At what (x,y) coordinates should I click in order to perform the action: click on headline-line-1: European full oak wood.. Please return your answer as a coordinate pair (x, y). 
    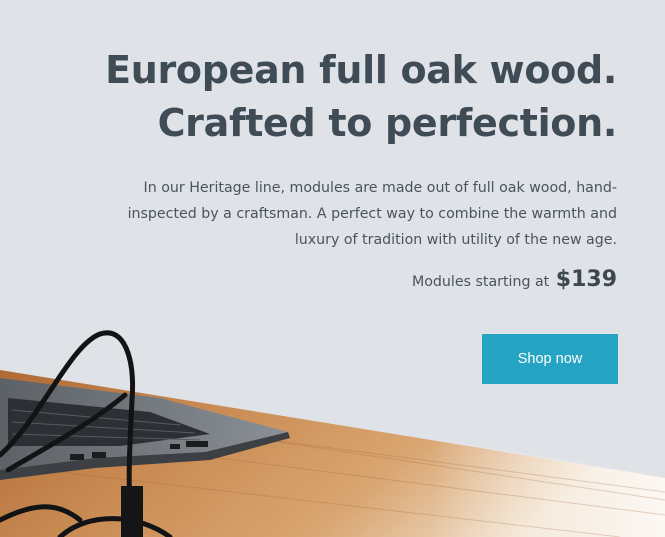
    Looking at the image, I should click on (361, 70).